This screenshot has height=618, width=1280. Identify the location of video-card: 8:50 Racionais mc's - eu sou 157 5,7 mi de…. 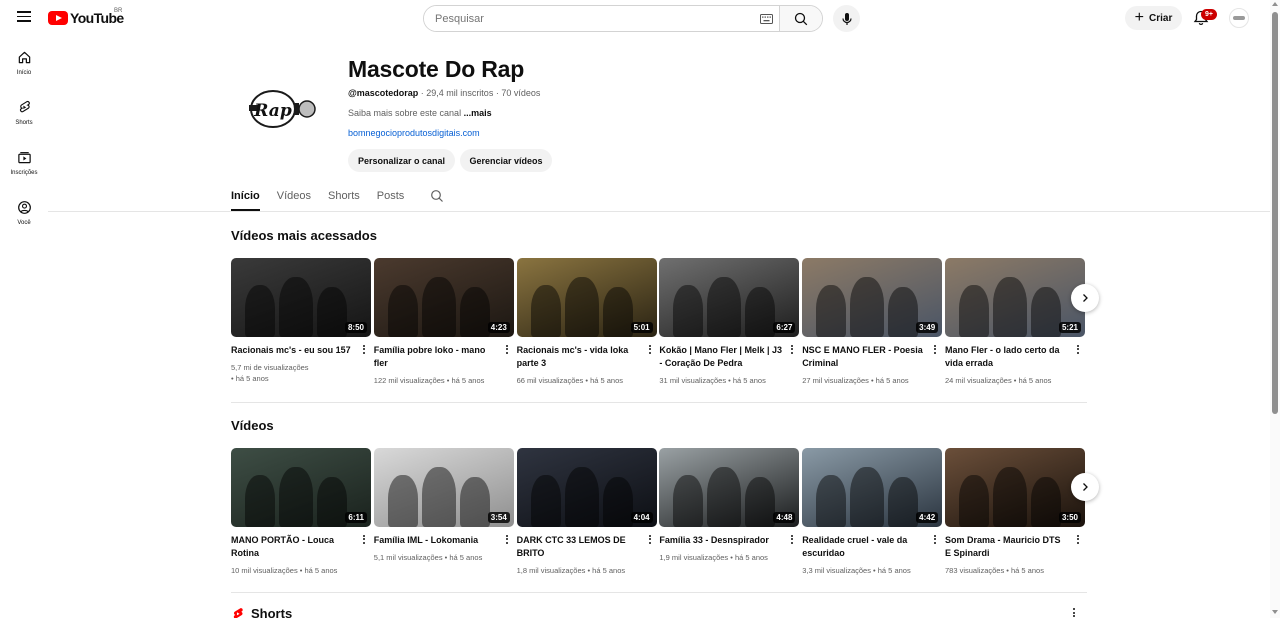
(301, 321).